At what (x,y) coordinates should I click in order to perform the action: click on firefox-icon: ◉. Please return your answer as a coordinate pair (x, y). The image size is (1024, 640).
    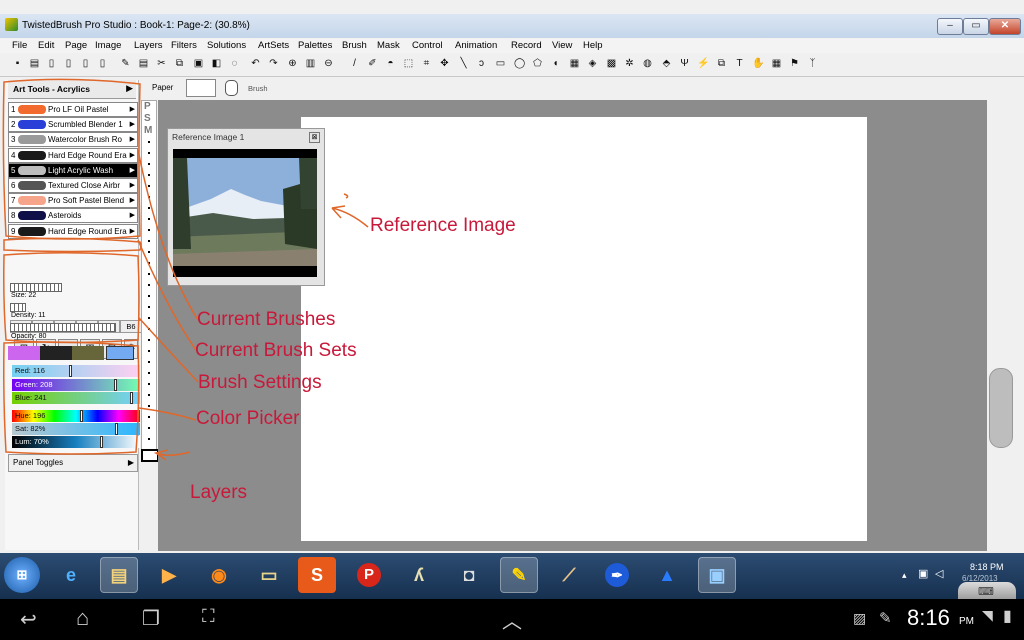
    Looking at the image, I should click on (219, 575).